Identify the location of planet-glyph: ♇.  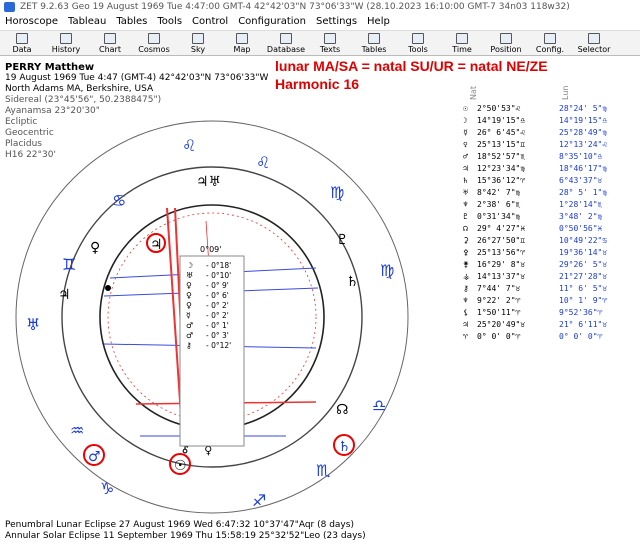
(342, 240).